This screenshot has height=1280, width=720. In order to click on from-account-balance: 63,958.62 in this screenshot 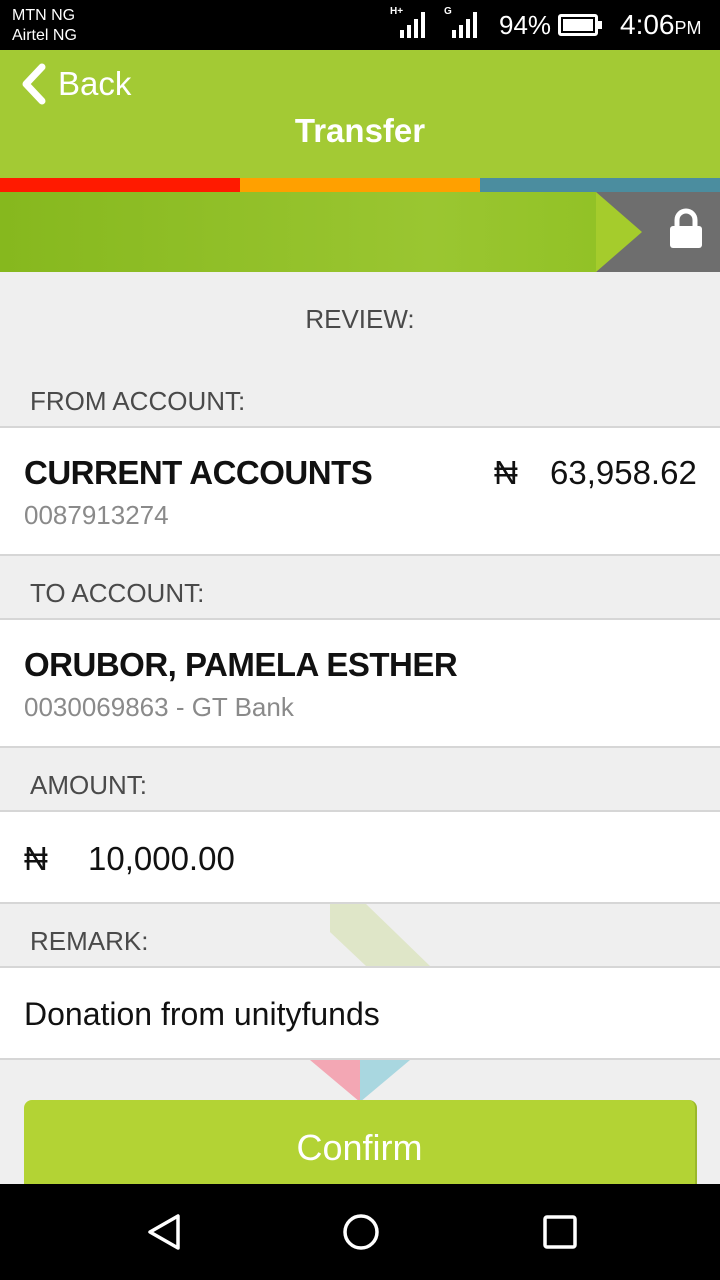, I will do `click(623, 472)`.